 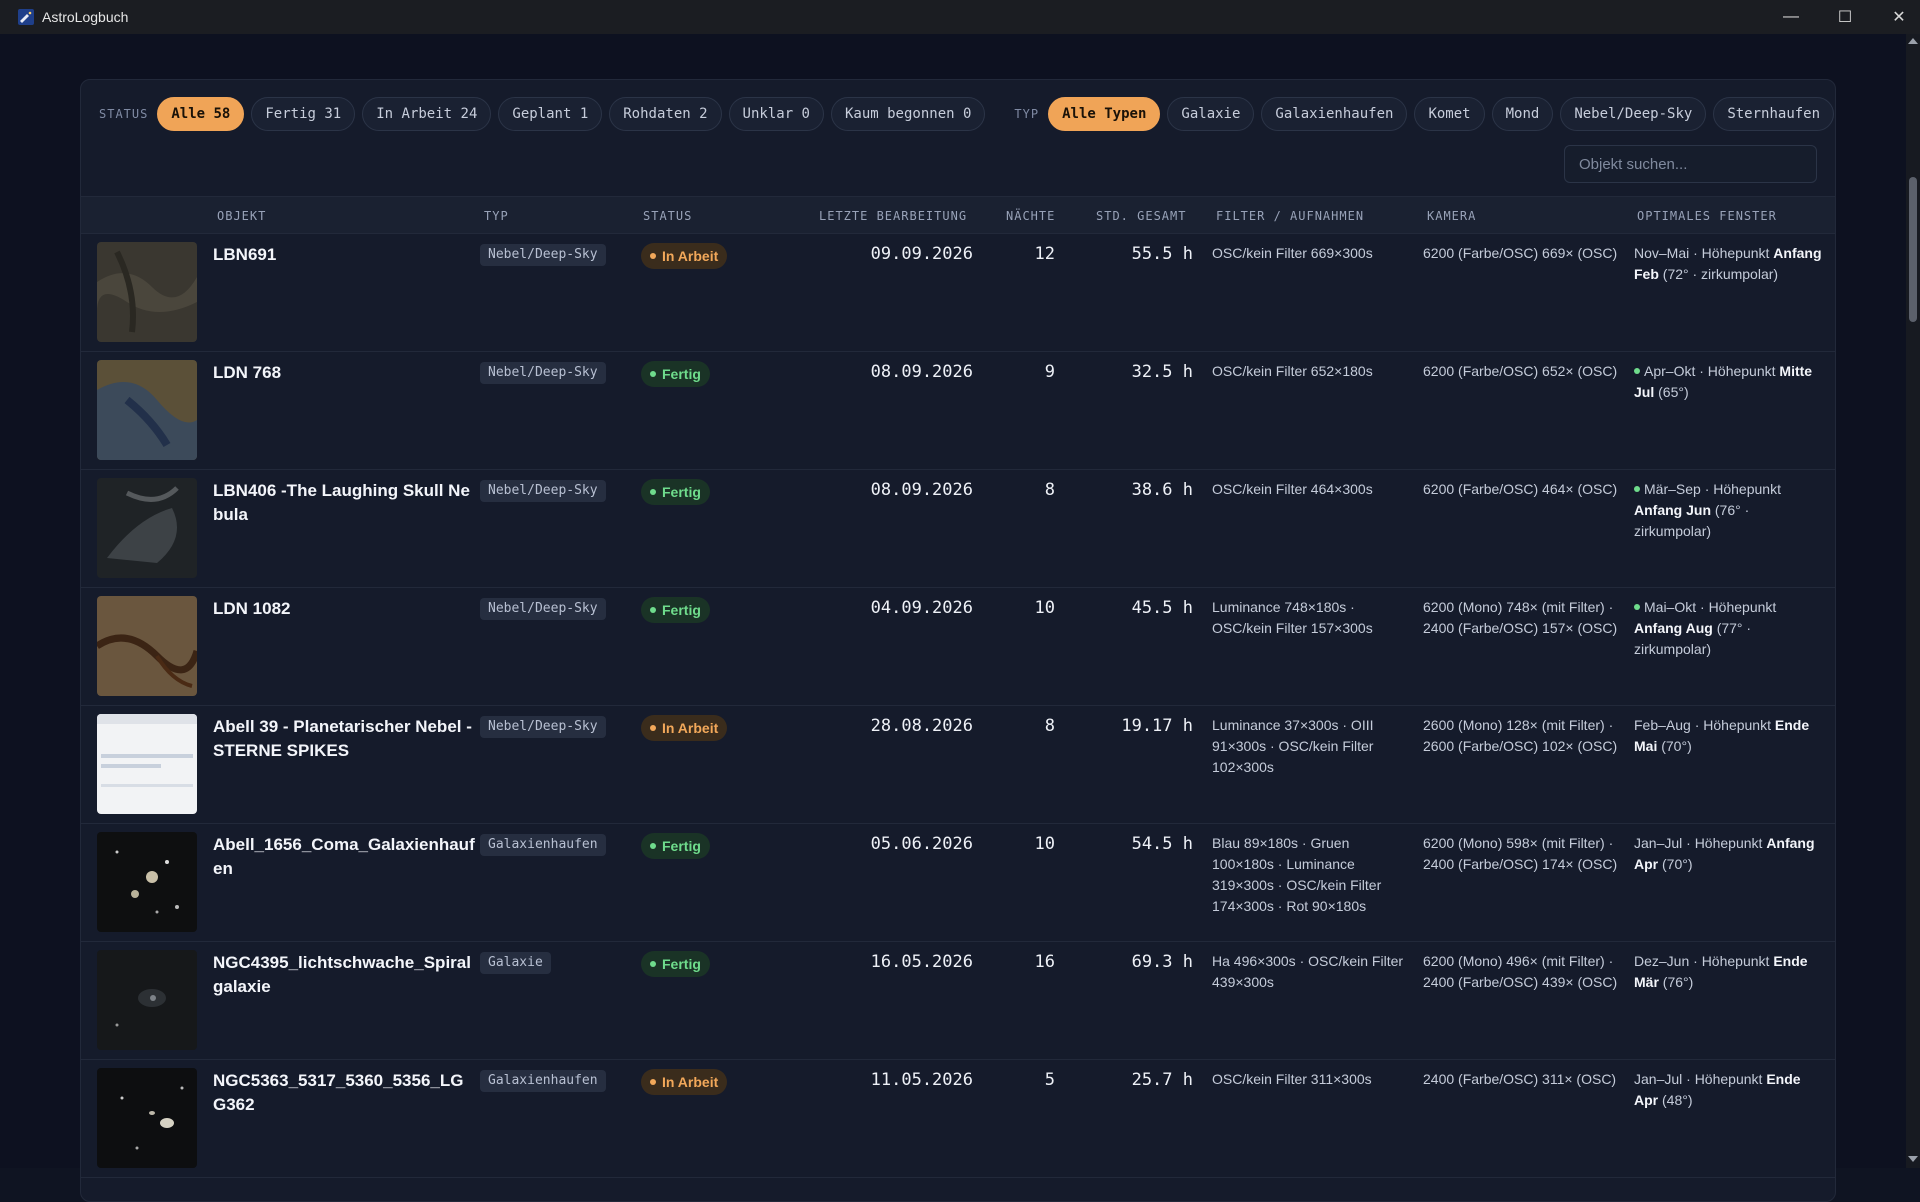 I want to click on column-header-std-gesamt: STD. GESAMT, so click(x=1141, y=216).